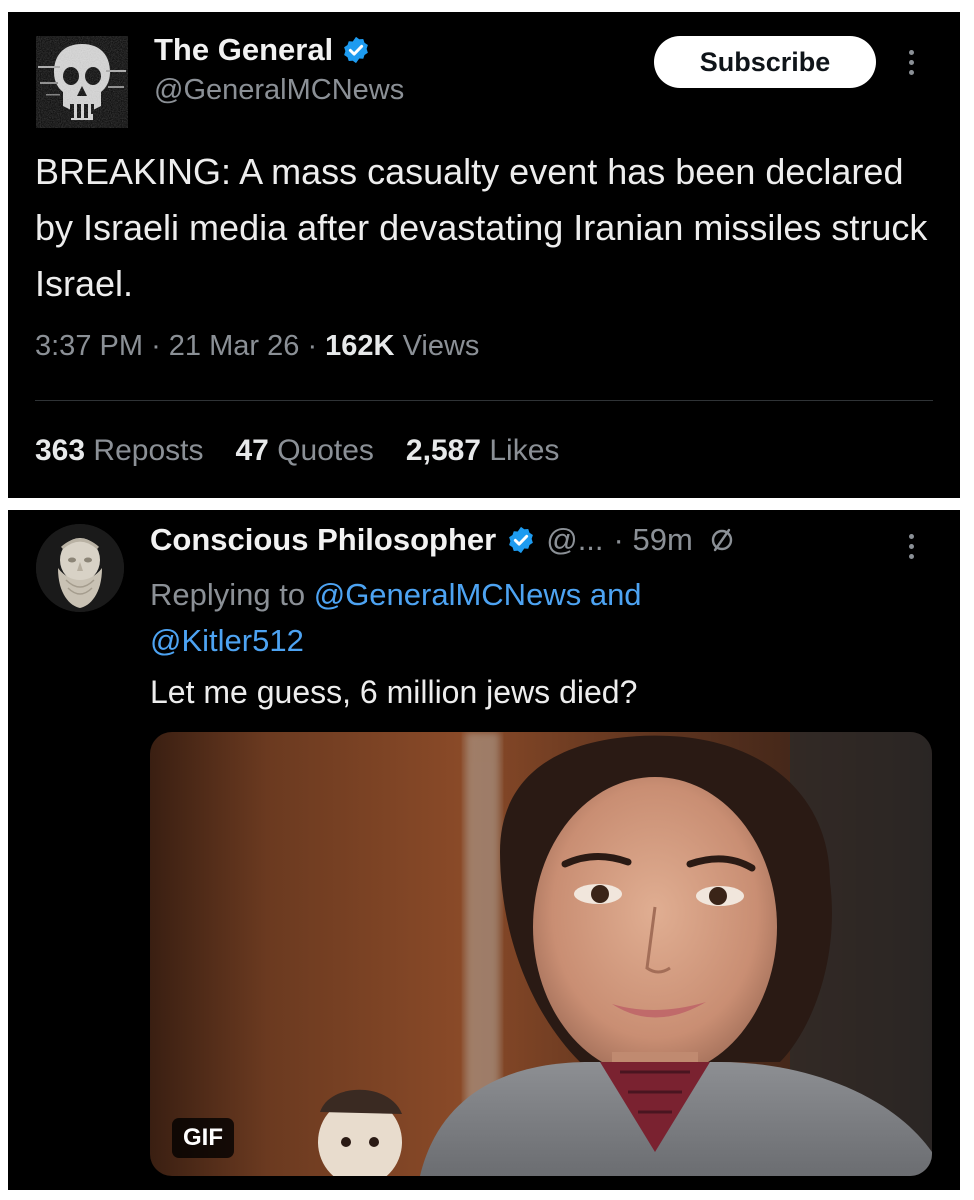 The width and height of the screenshot is (974, 1200). Describe the element at coordinates (228, 594) in the screenshot. I see `replying-prefix: Replying to` at that location.